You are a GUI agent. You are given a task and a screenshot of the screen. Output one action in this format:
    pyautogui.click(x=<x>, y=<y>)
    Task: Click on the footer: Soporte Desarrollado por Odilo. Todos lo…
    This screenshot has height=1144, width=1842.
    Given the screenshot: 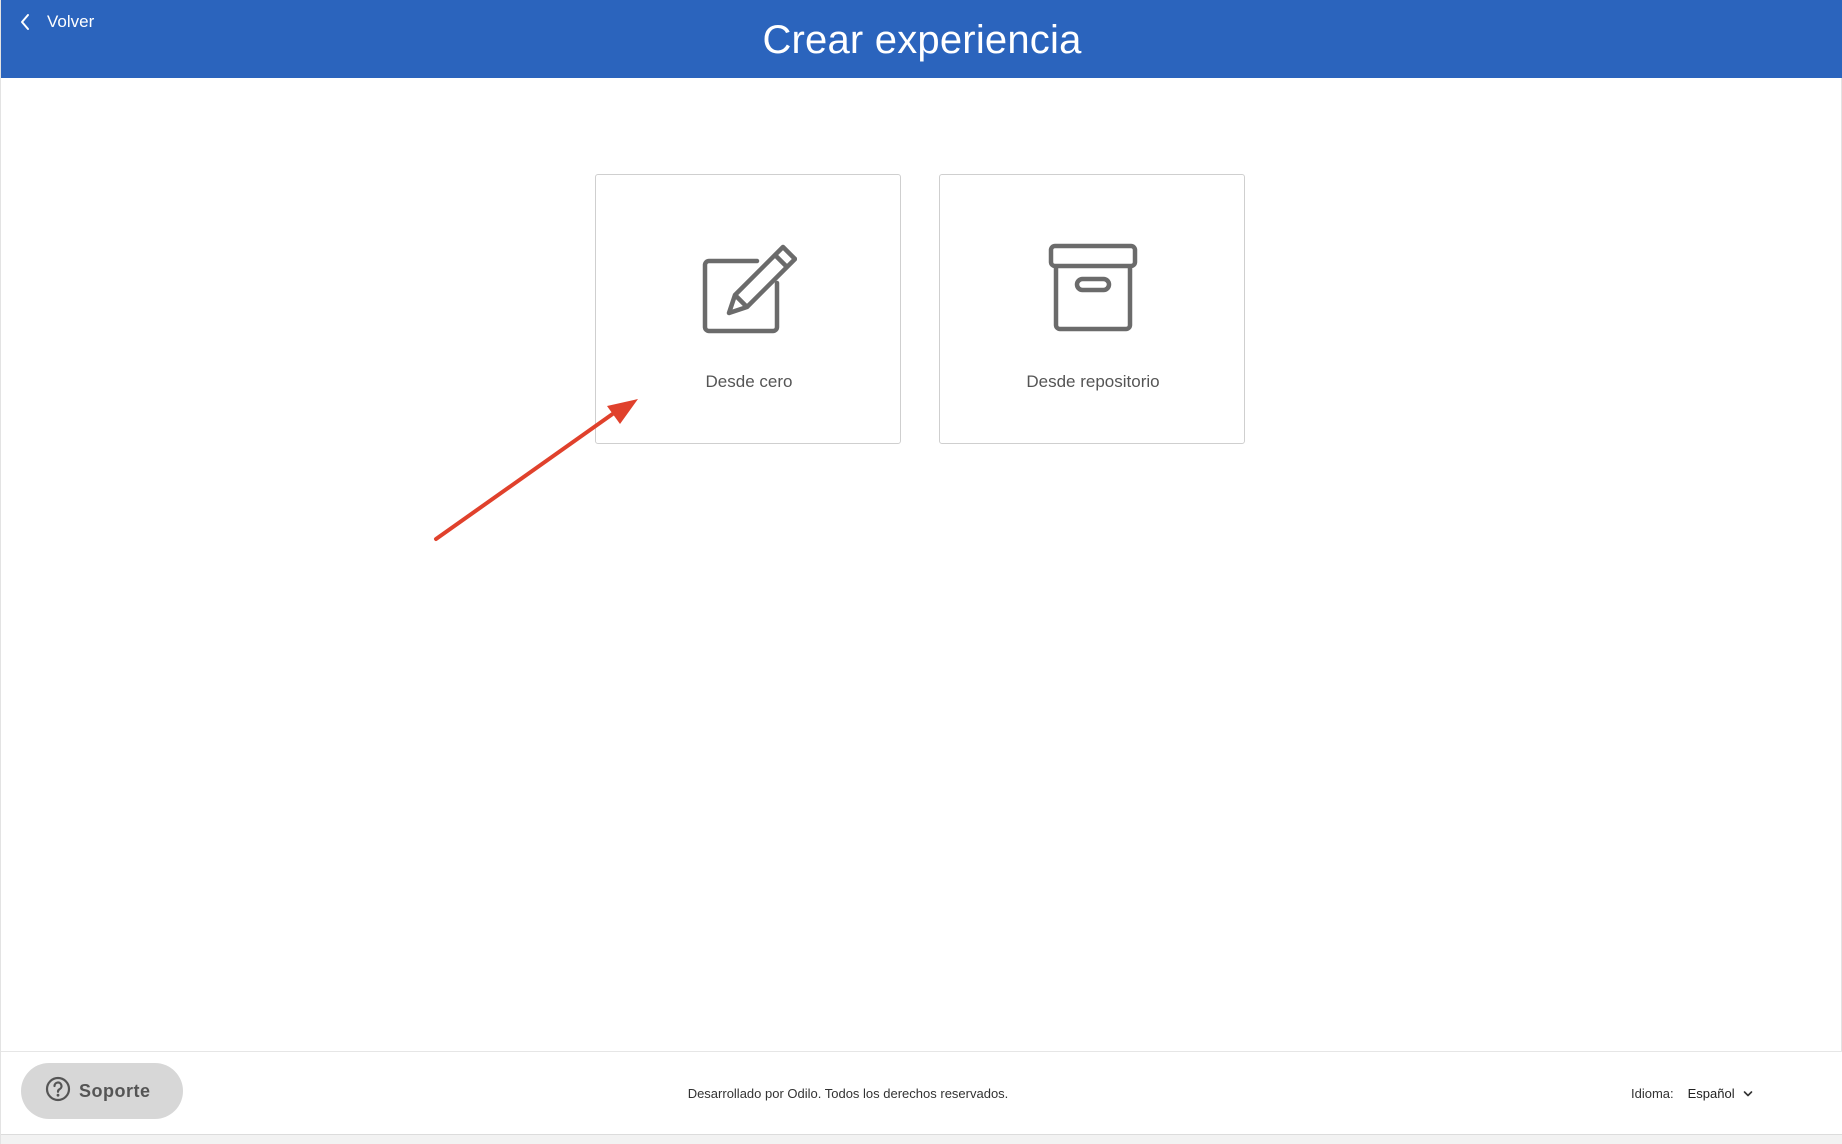 What is the action you would take?
    pyautogui.click(x=921, y=1093)
    